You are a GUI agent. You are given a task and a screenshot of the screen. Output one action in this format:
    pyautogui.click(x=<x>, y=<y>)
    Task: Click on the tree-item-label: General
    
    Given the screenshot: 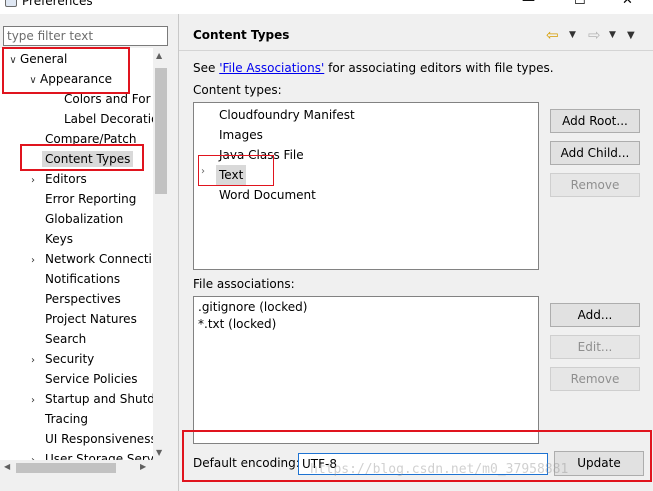 What is the action you would take?
    pyautogui.click(x=44, y=59)
    